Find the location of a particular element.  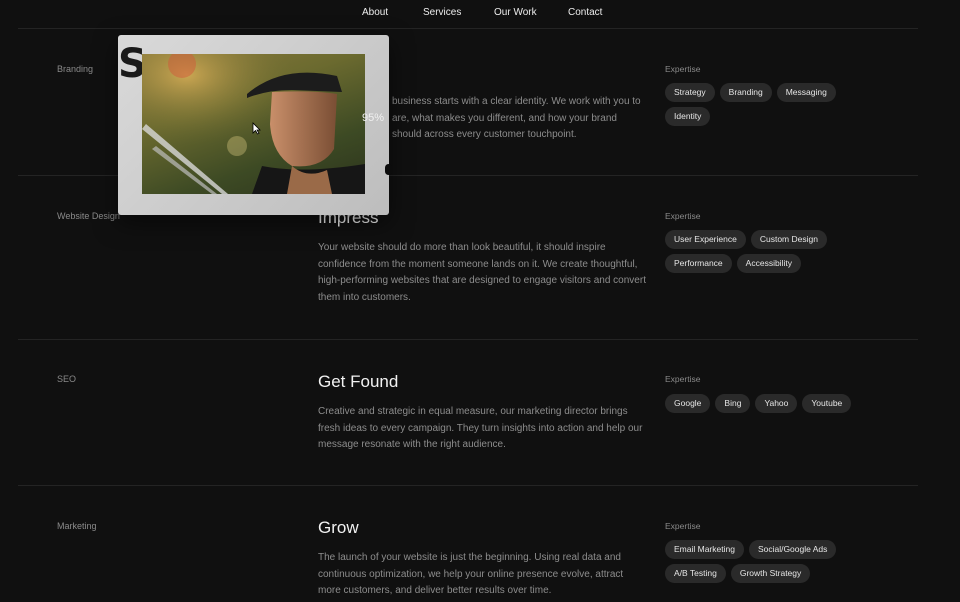

service-label: Marketing is located at coordinates (77, 526).